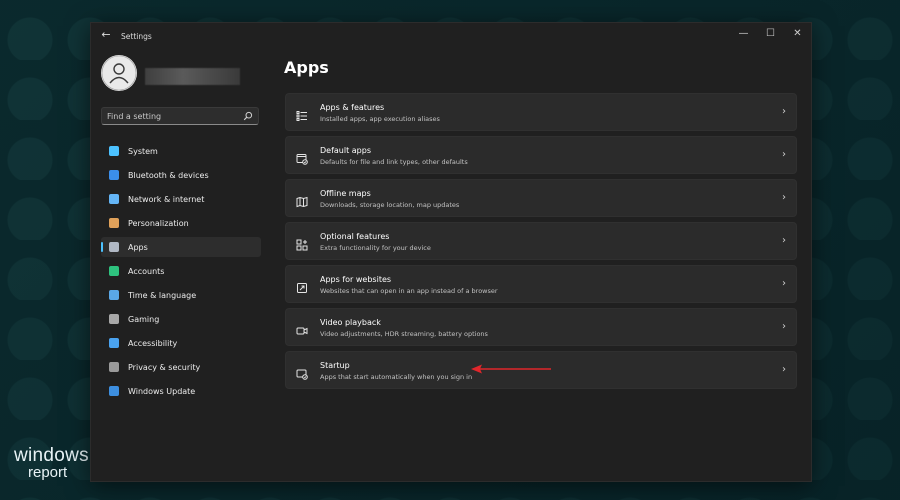 This screenshot has height=500, width=900. I want to click on sidebar-item-system: System, so click(181, 151).